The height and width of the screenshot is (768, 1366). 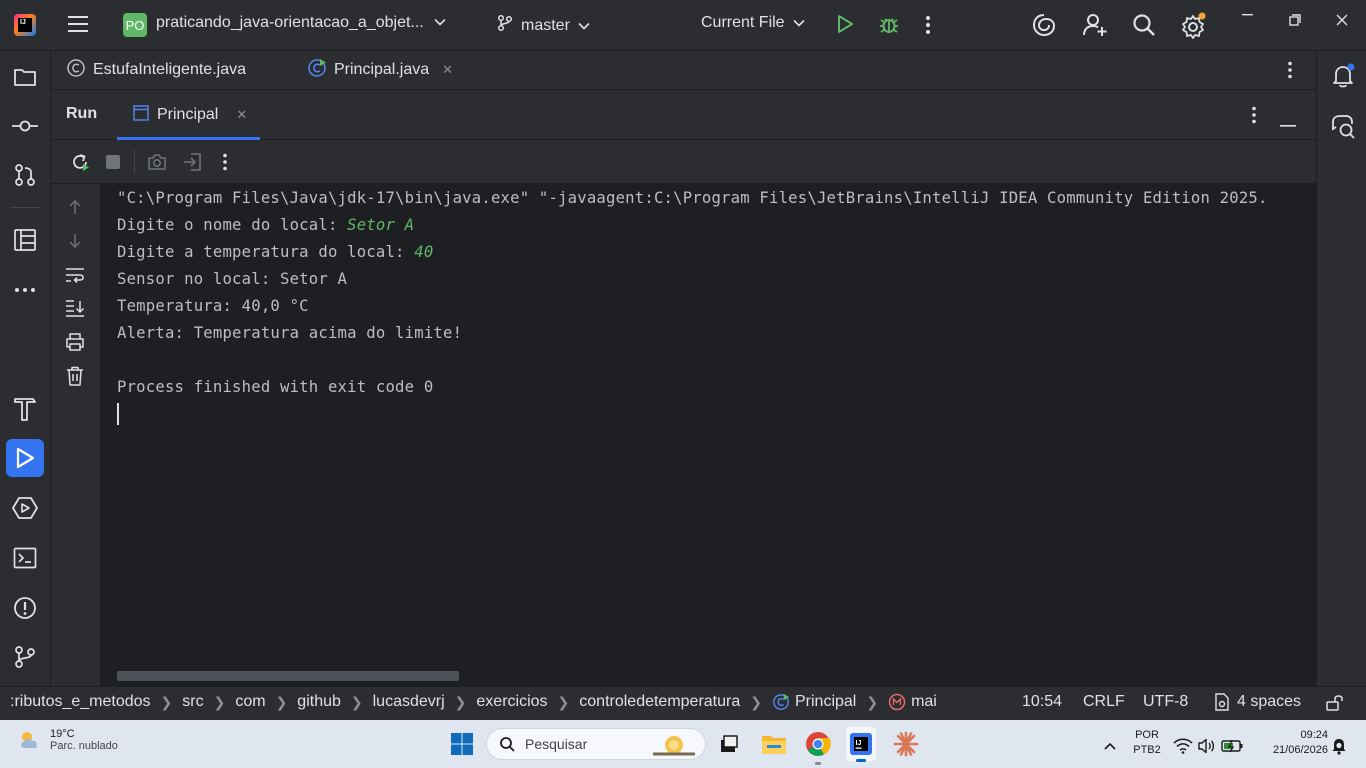 What do you see at coordinates (76, 70) in the screenshot?
I see `class-icon` at bounding box center [76, 70].